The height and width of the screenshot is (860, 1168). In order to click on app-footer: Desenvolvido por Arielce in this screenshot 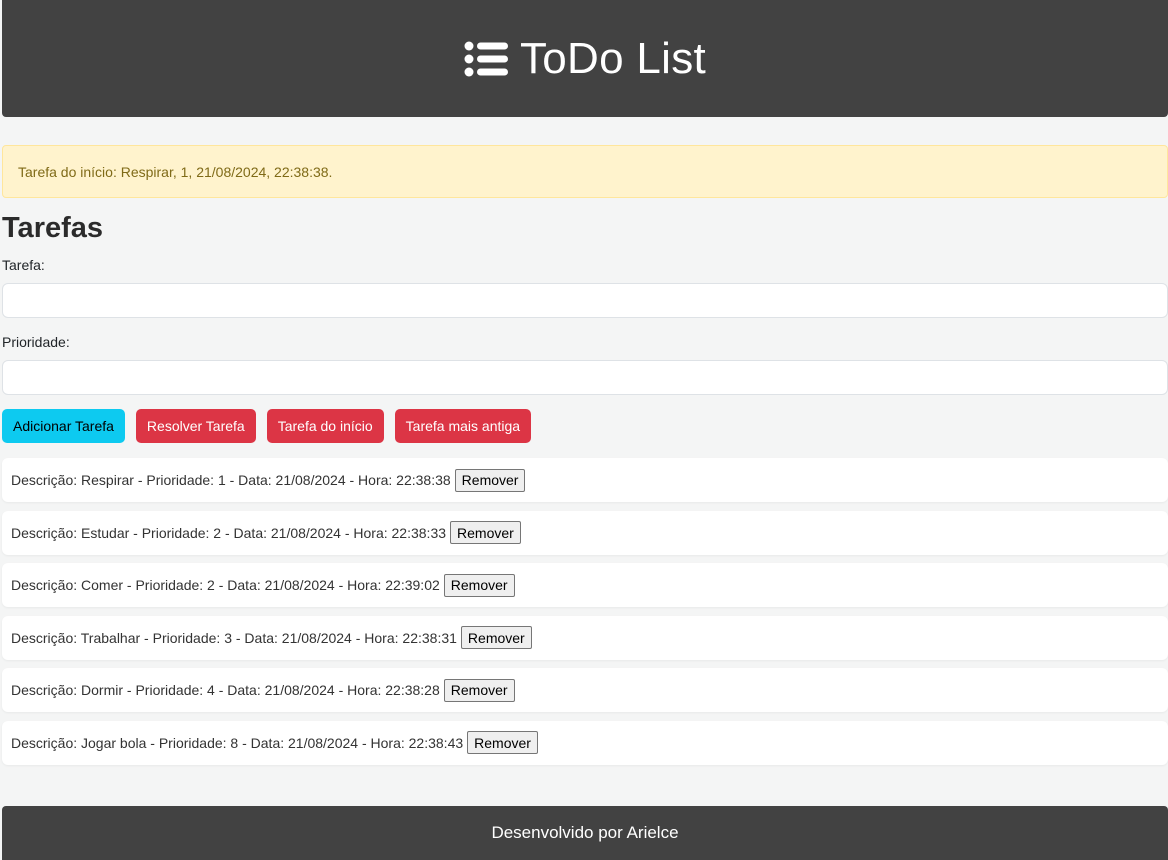, I will do `click(585, 833)`.